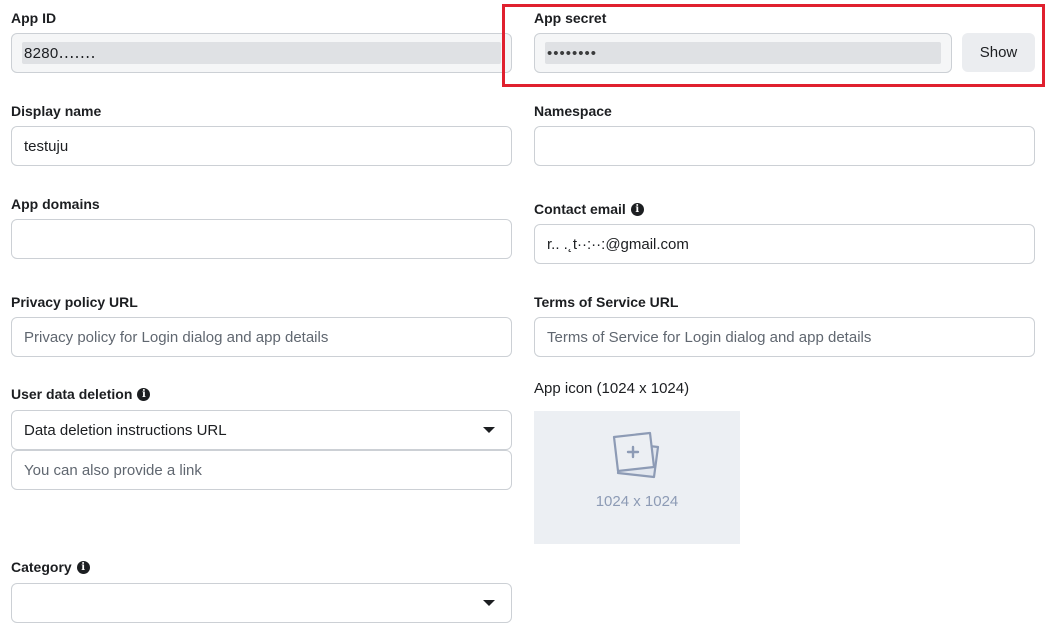 The height and width of the screenshot is (634, 1047). Describe the element at coordinates (261, 53) in the screenshot. I see `app-id-field: 8280․․․․․․․` at that location.